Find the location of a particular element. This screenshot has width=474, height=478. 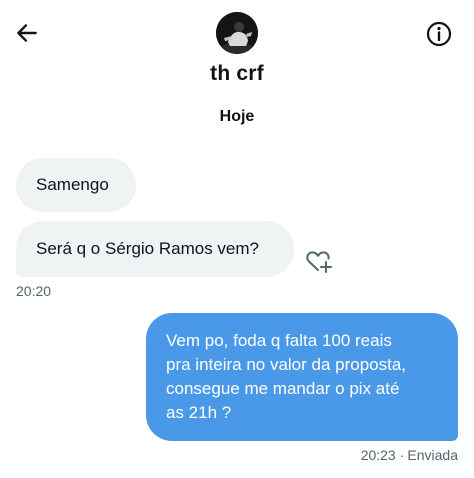

message-timestamp: 20:20 is located at coordinates (34, 291).